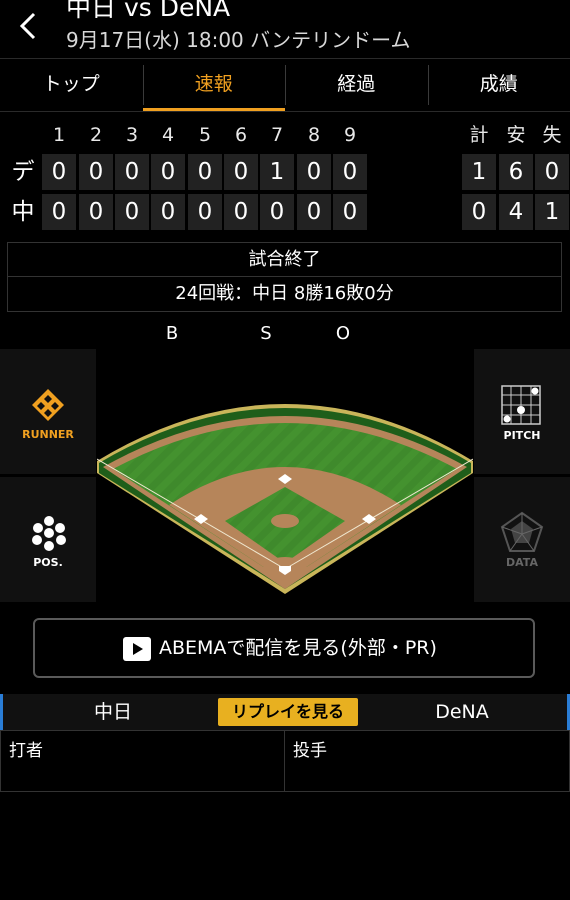 This screenshot has height=900, width=570. I want to click on away-team-label: DeNA, so click(462, 712).